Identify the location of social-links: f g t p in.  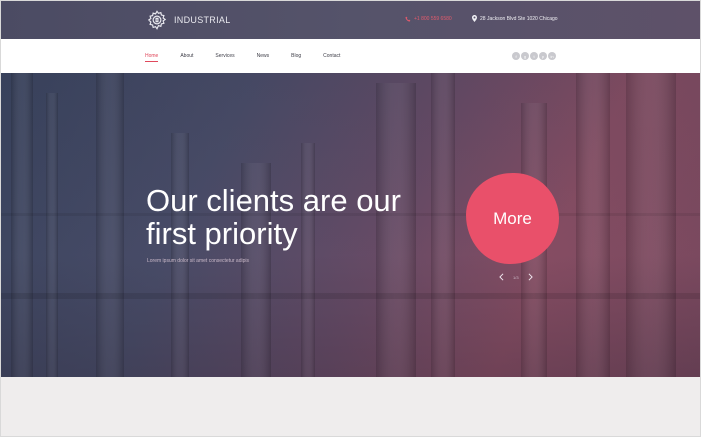
(534, 56).